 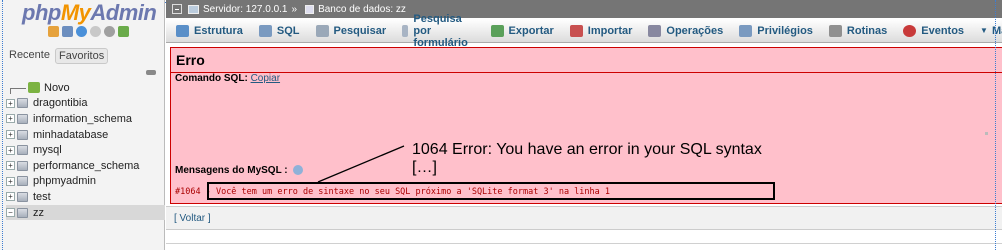 What do you see at coordinates (610, 30) in the screenshot?
I see `menu-label: Importar` at bounding box center [610, 30].